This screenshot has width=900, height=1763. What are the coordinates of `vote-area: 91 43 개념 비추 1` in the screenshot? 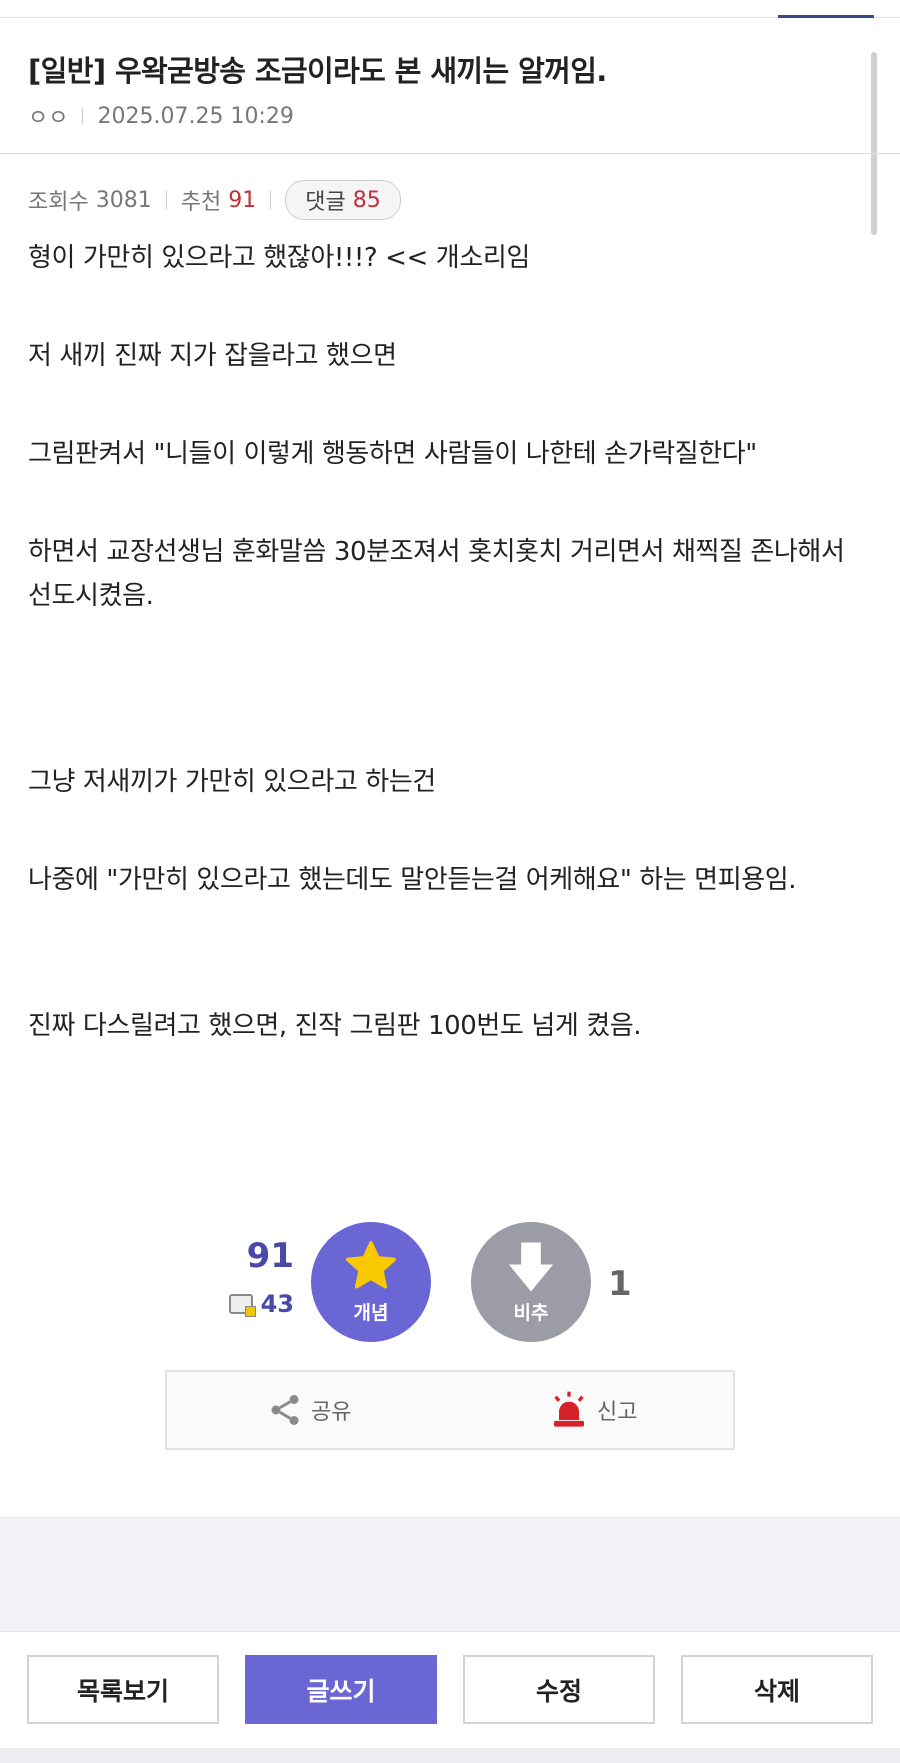 It's located at (450, 1282).